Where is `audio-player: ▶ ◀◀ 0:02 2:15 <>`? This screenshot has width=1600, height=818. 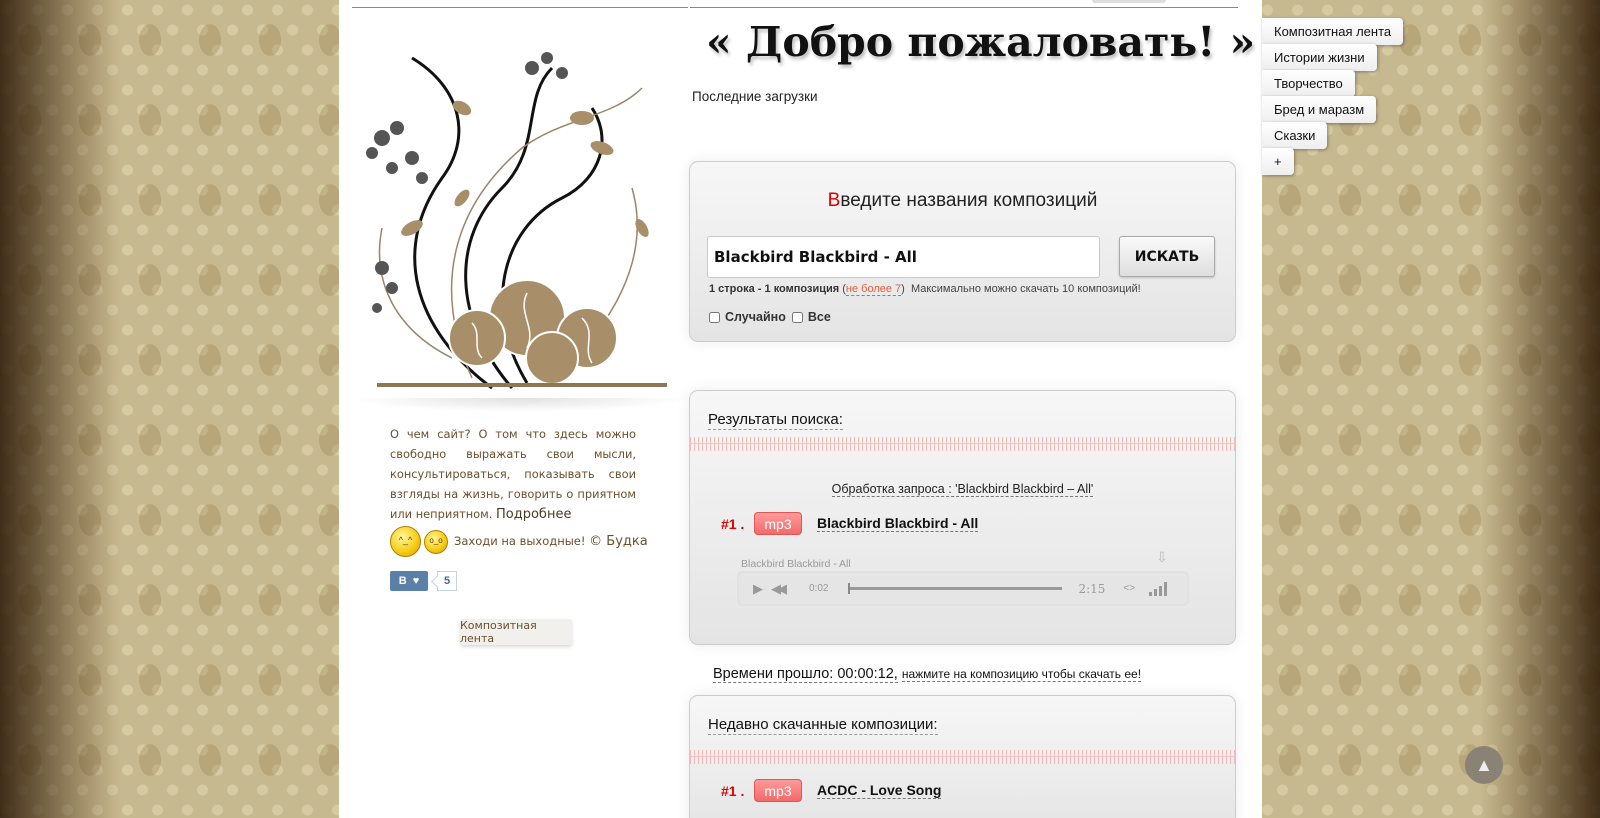 audio-player: ▶ ◀◀ 0:02 2:15 <> is located at coordinates (963, 588).